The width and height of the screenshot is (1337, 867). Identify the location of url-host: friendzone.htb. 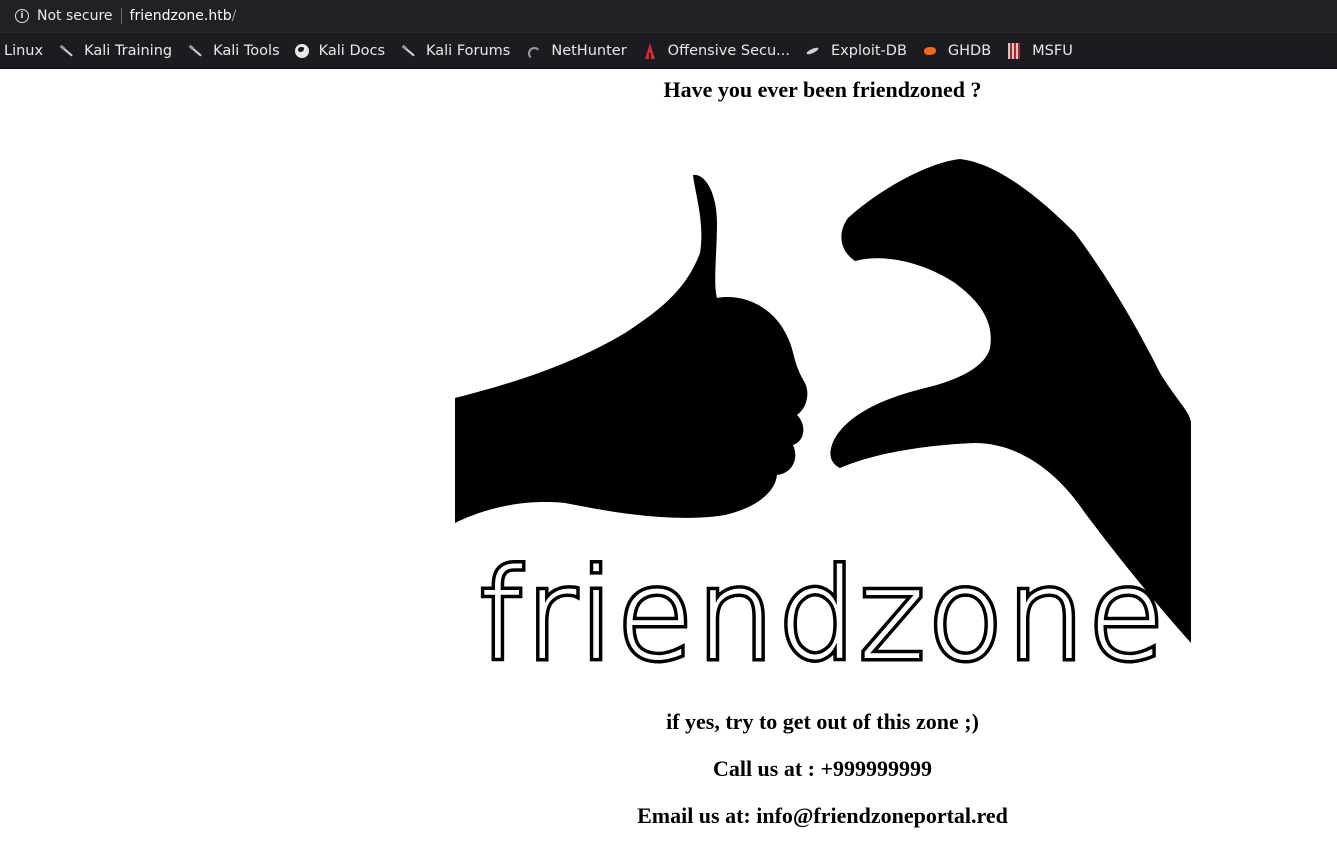
(180, 16).